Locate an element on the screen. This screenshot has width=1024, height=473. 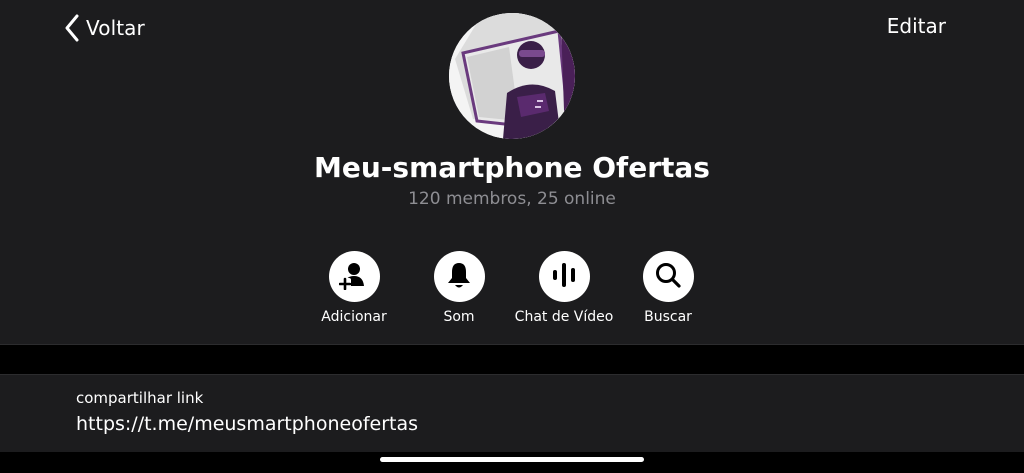
sound-circle is located at coordinates (459, 276).